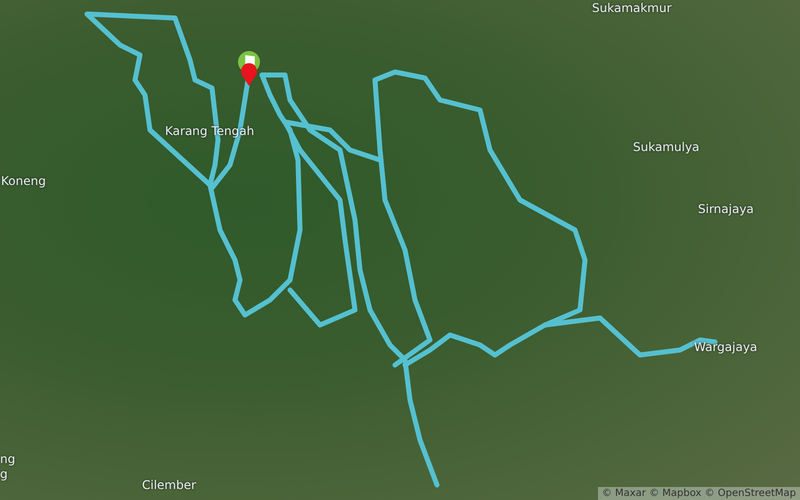 The width and height of the screenshot is (800, 500). Describe the element at coordinates (726, 209) in the screenshot. I see `place-label: Sirnajaya` at that location.